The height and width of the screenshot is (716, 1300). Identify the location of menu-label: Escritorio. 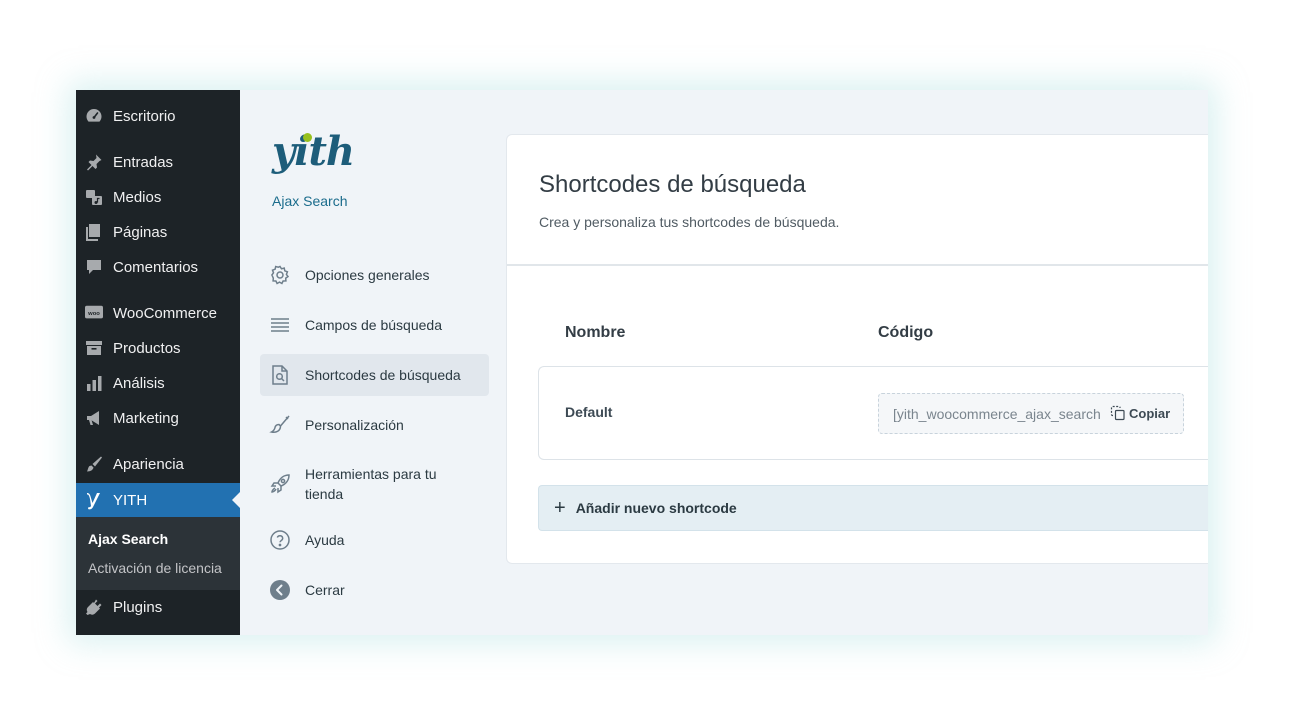
(144, 116).